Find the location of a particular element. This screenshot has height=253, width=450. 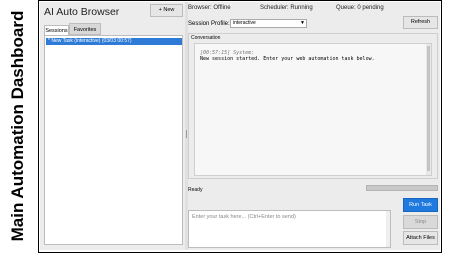

profile-value: interactive is located at coordinates (244, 23).